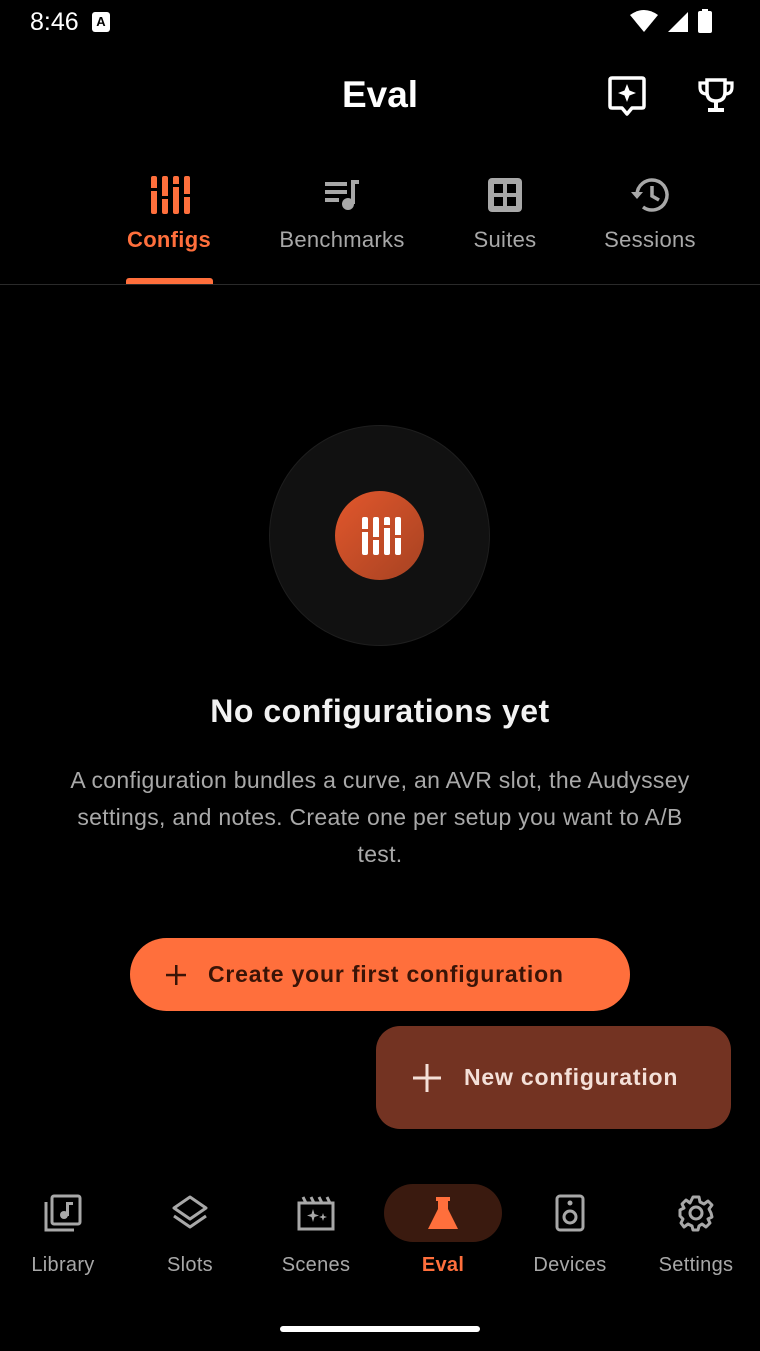 The height and width of the screenshot is (1351, 760). I want to click on nav-label: Scenes, so click(316, 1265).